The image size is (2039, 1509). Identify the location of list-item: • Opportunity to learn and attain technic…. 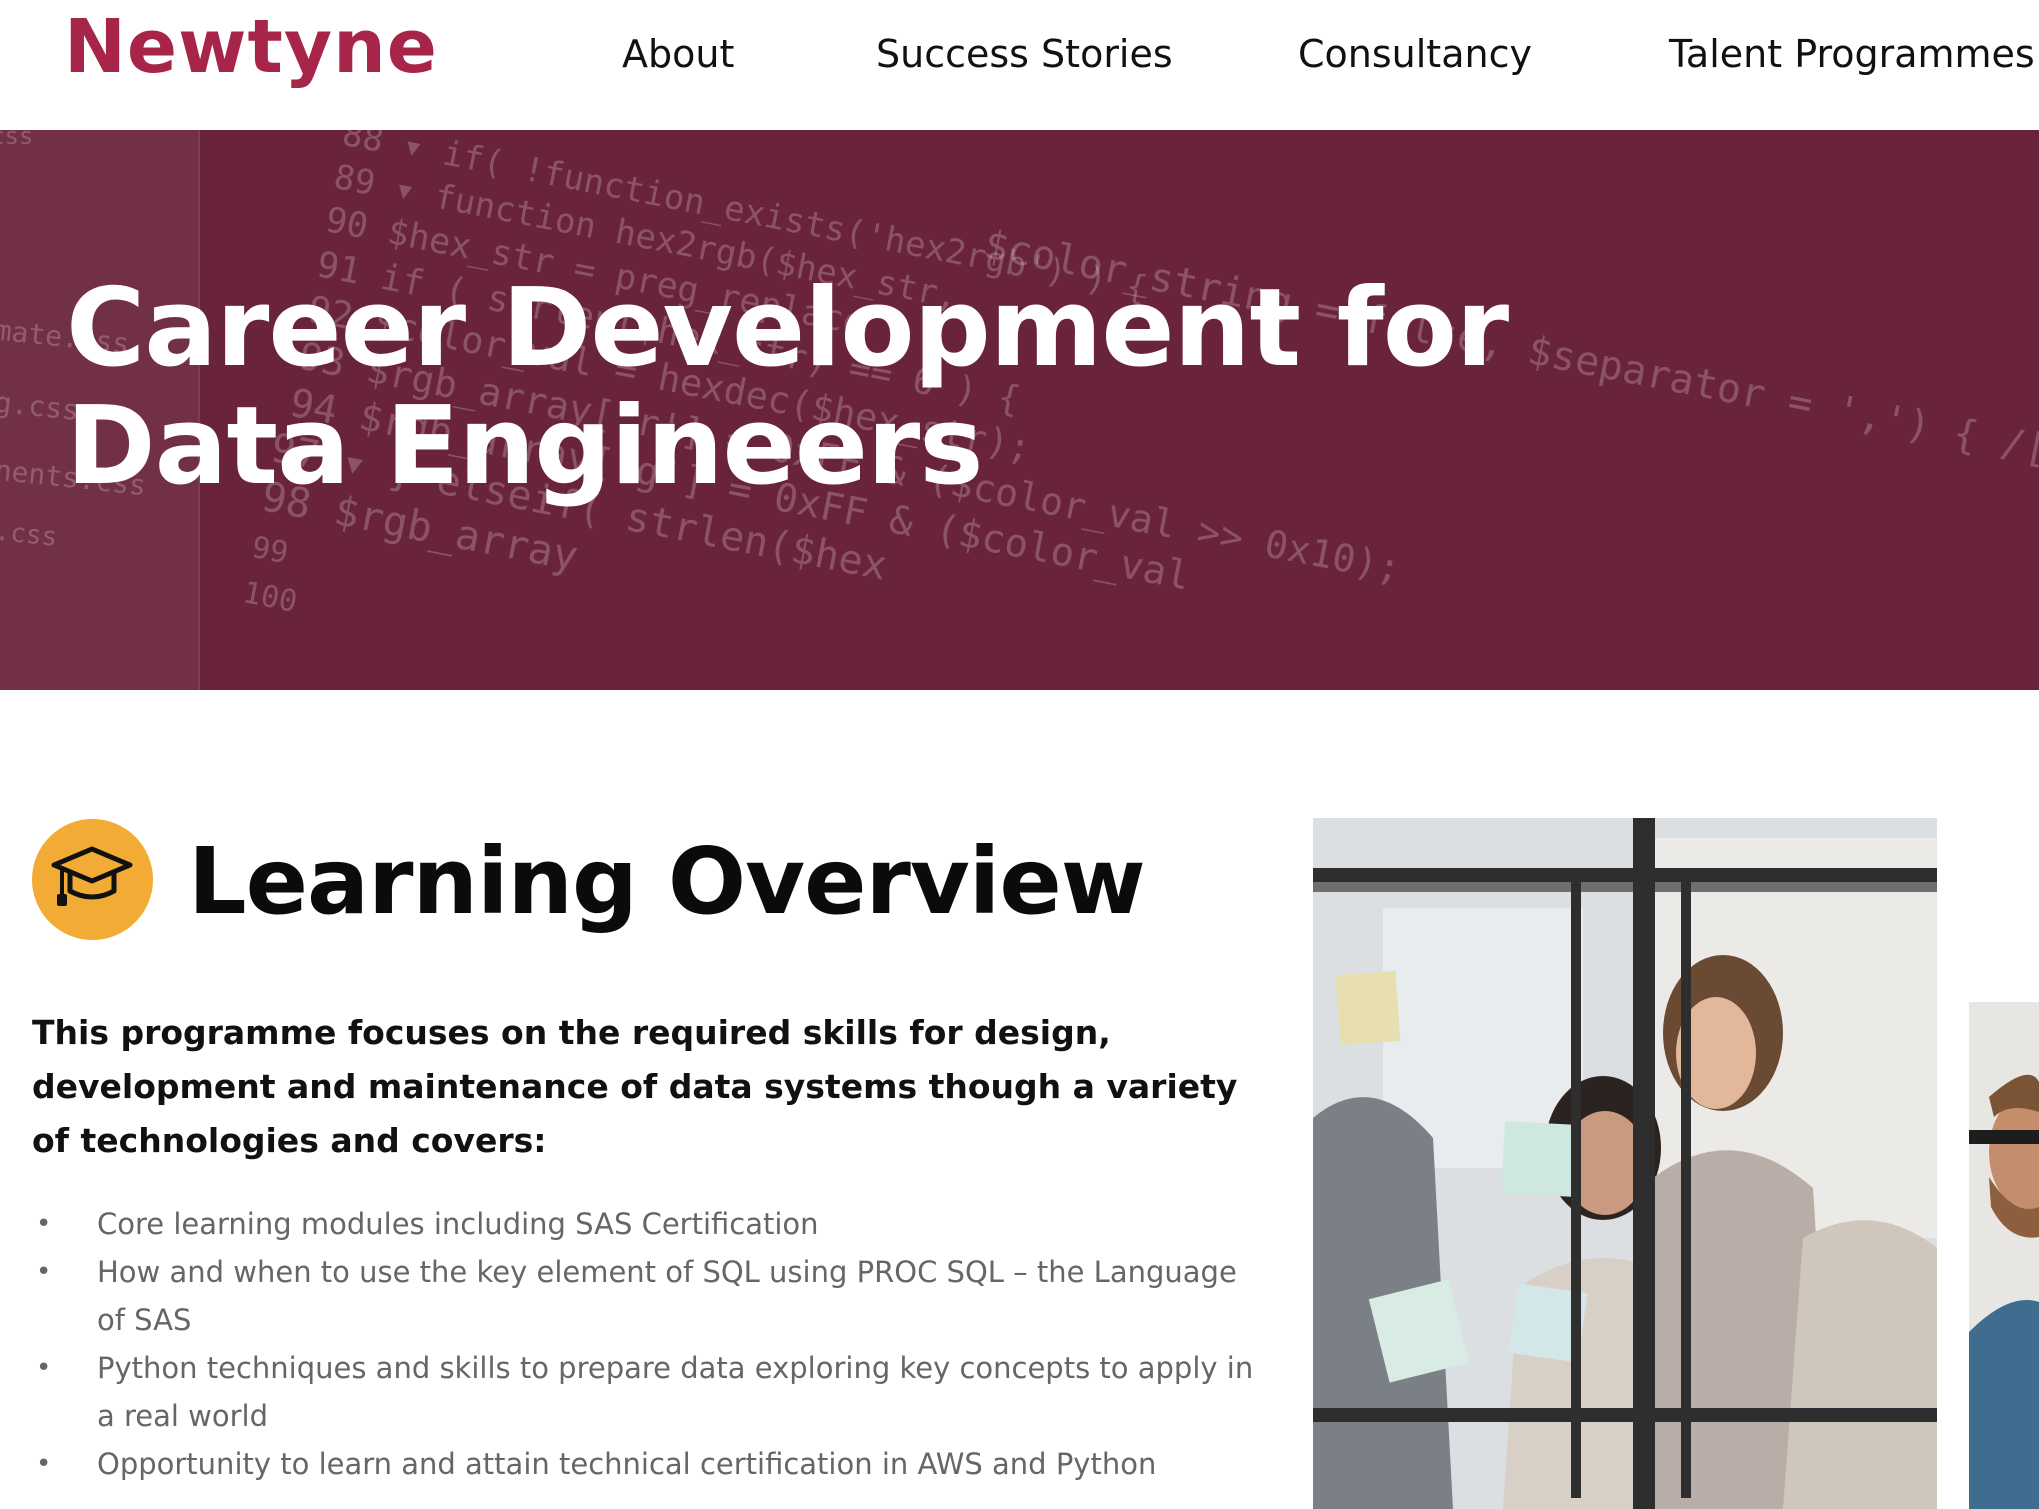
(647, 1464).